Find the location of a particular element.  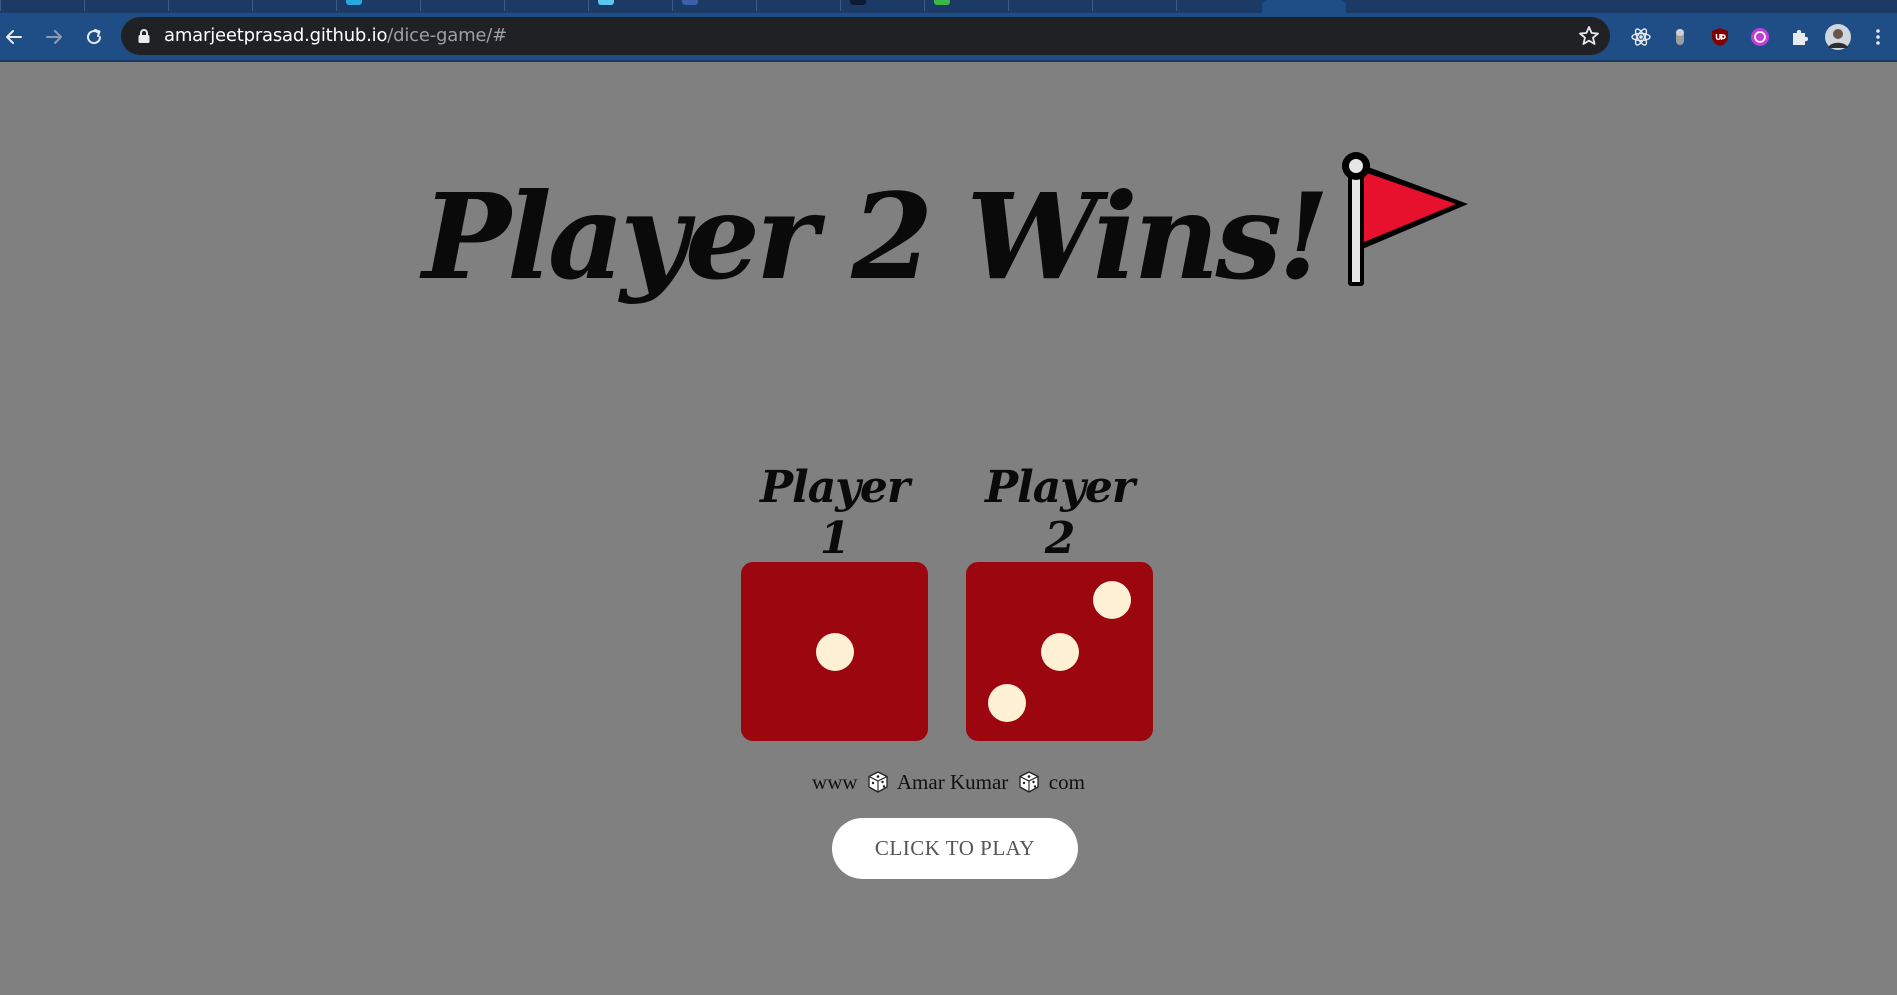

player-1-die is located at coordinates (834, 651).